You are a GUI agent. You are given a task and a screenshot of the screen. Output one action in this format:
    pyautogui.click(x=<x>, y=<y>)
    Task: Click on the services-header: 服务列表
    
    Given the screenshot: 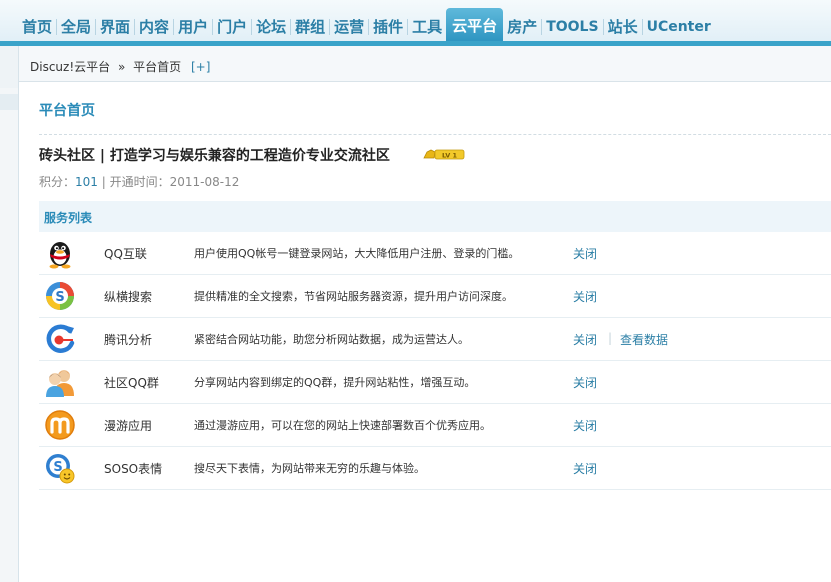 What is the action you would take?
    pyautogui.click(x=435, y=216)
    